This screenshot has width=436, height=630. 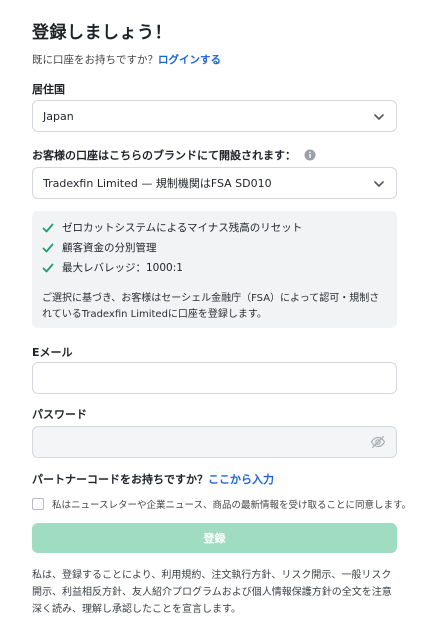 I want to click on newsletter-checkbox, so click(x=38, y=504).